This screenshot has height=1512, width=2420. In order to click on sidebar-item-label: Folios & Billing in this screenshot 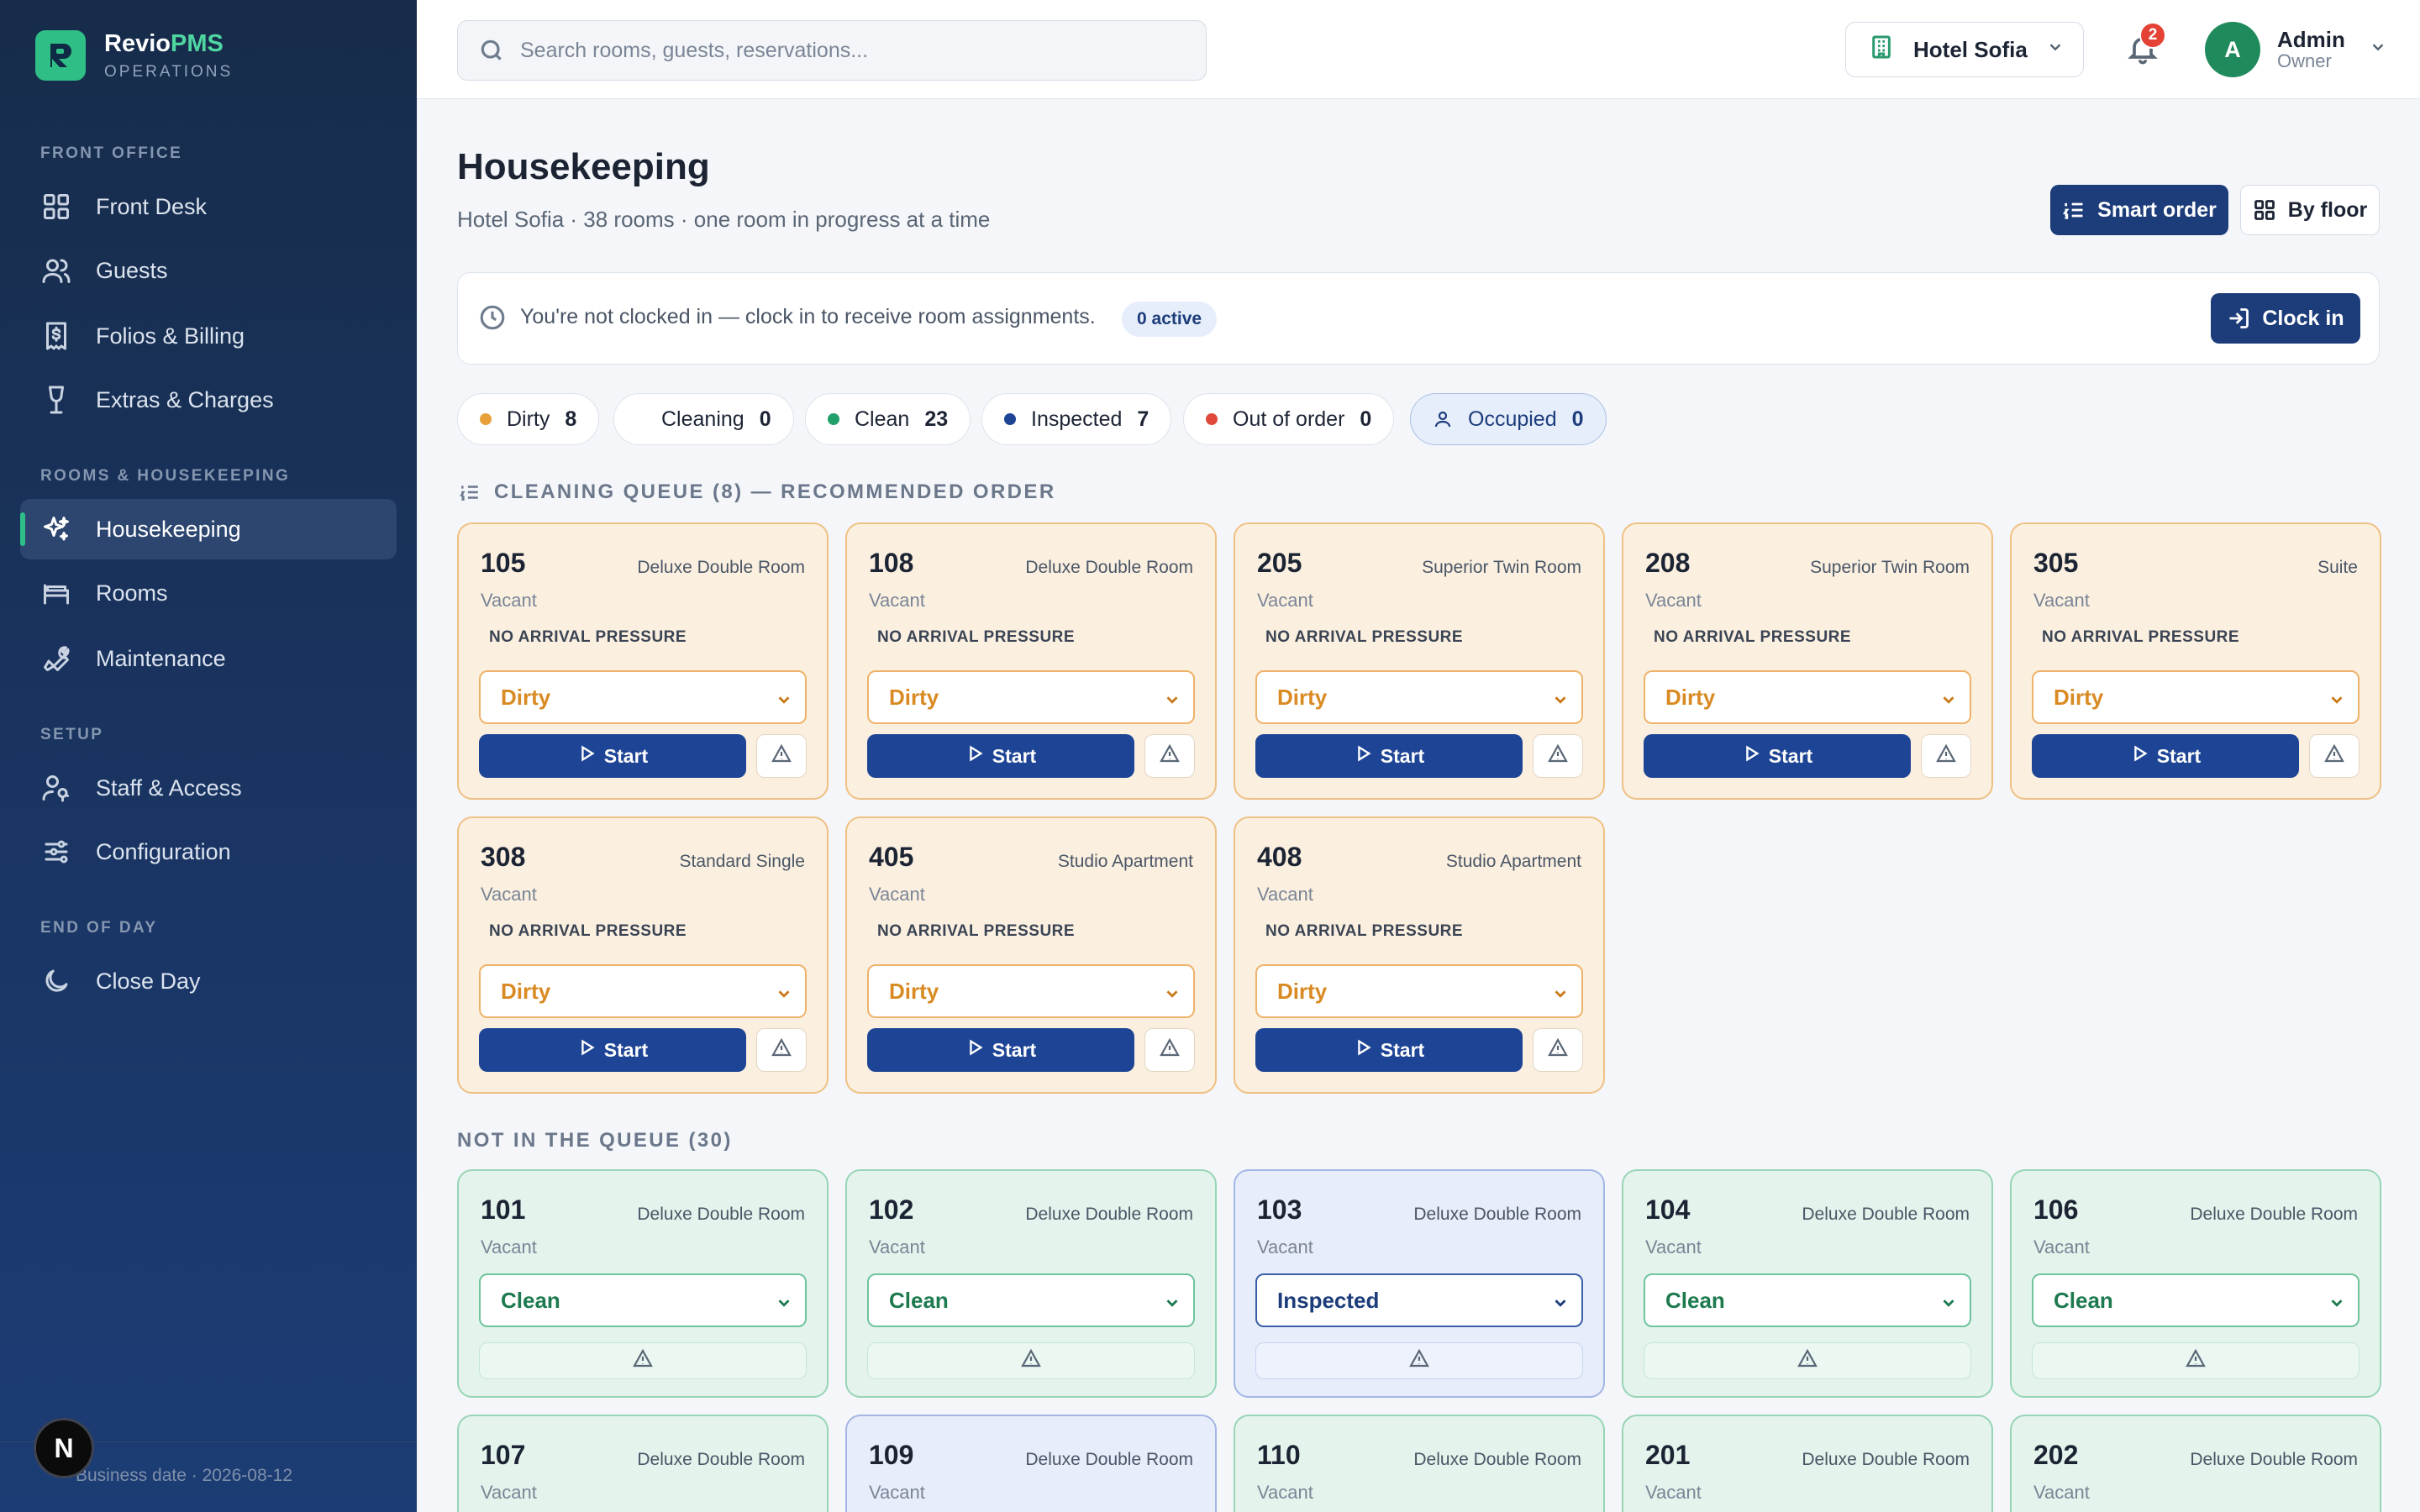, I will do `click(170, 336)`.